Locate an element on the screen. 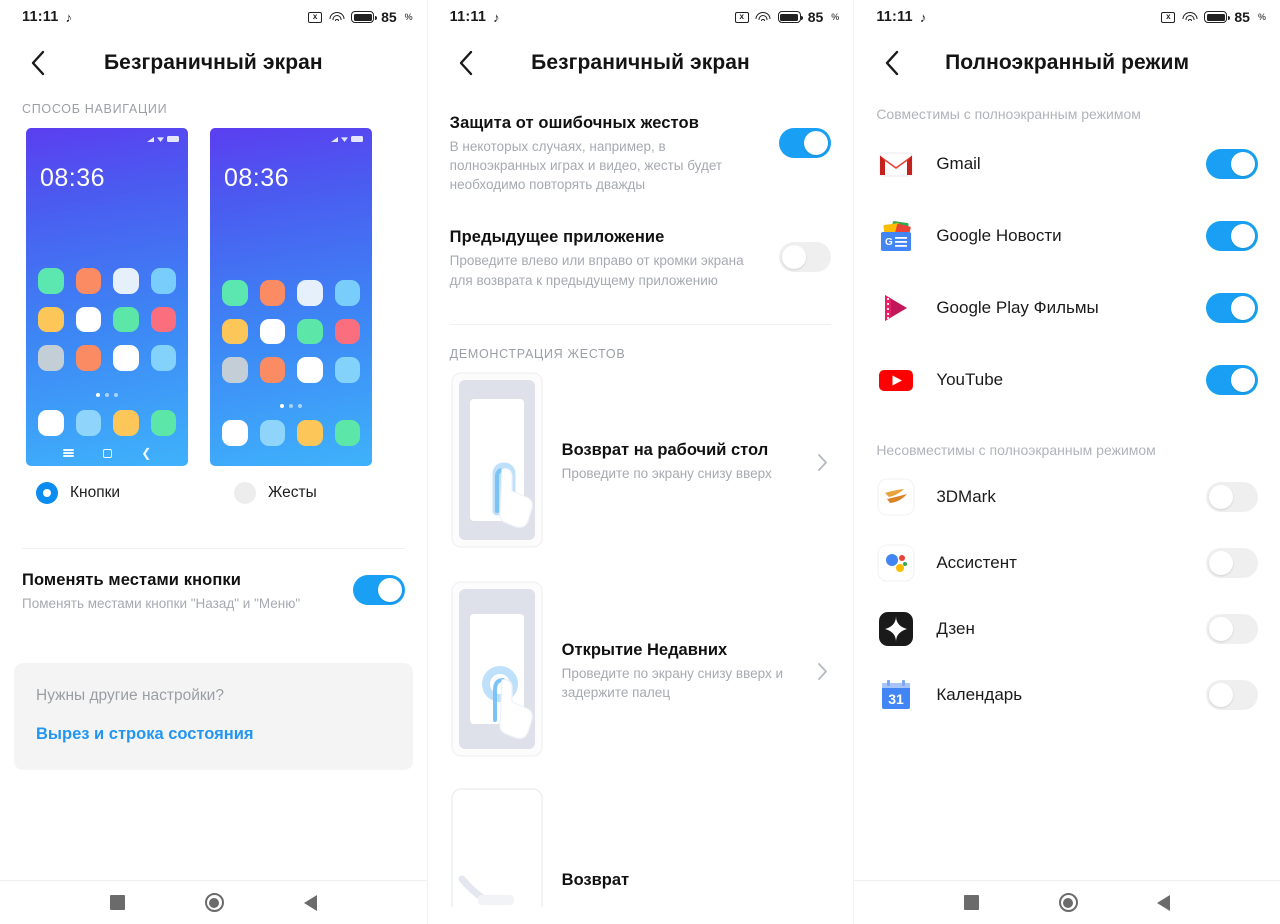 The height and width of the screenshot is (924, 1280). page-title: Полноэкранный режим is located at coordinates (1067, 62).